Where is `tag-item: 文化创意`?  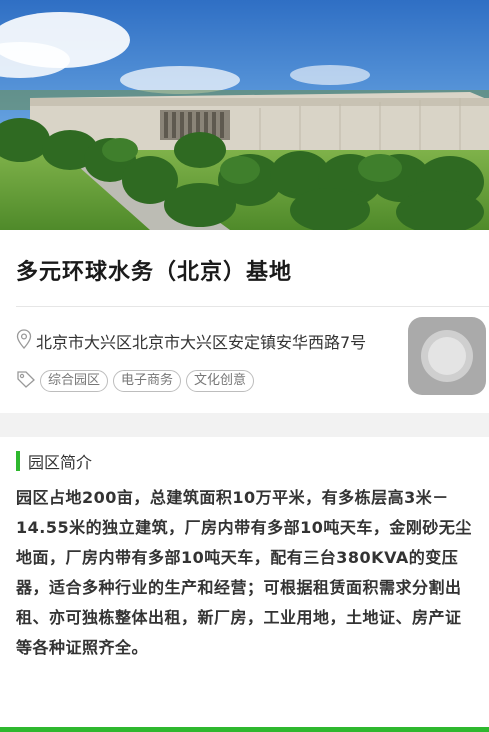 tag-item: 文化创意 is located at coordinates (220, 381).